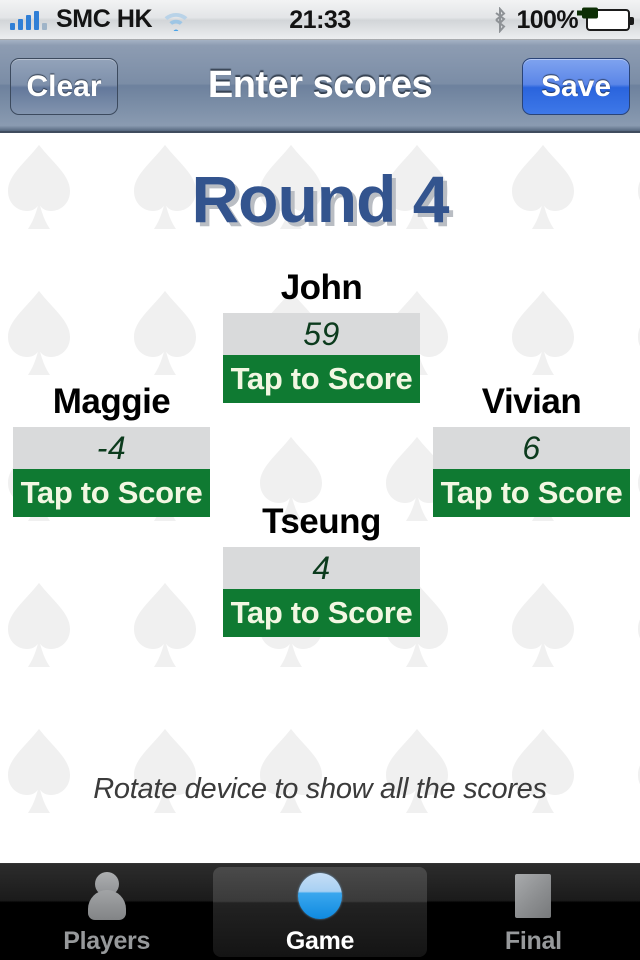  Describe the element at coordinates (500, 20) in the screenshot. I see `bluetooth-icon` at that location.